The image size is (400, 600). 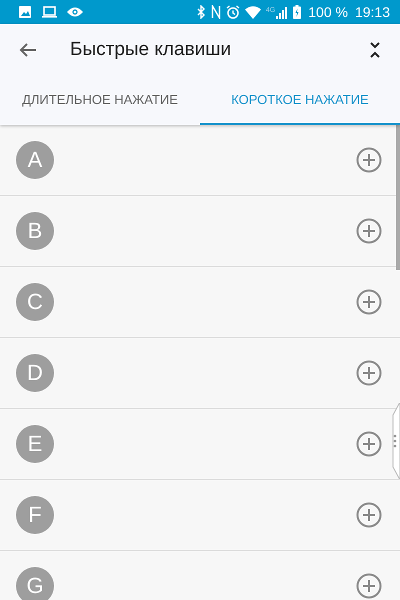 I want to click on wifi-icon, so click(x=252, y=12).